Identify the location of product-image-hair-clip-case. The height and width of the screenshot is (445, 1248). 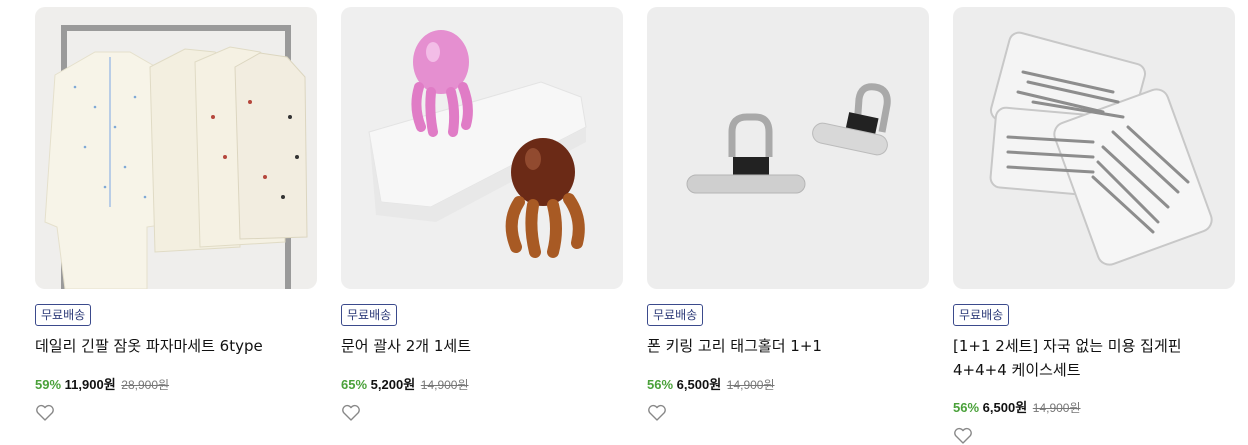
(1094, 148).